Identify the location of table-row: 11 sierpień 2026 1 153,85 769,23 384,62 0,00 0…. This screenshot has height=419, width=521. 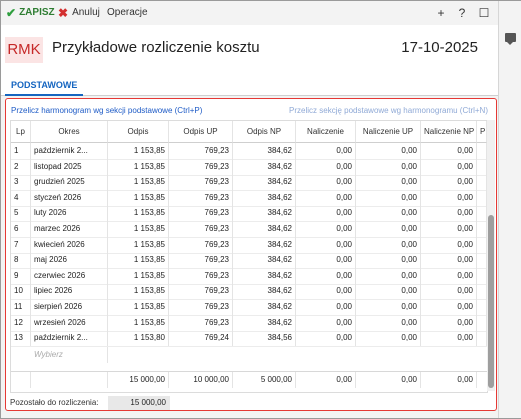
(249, 307).